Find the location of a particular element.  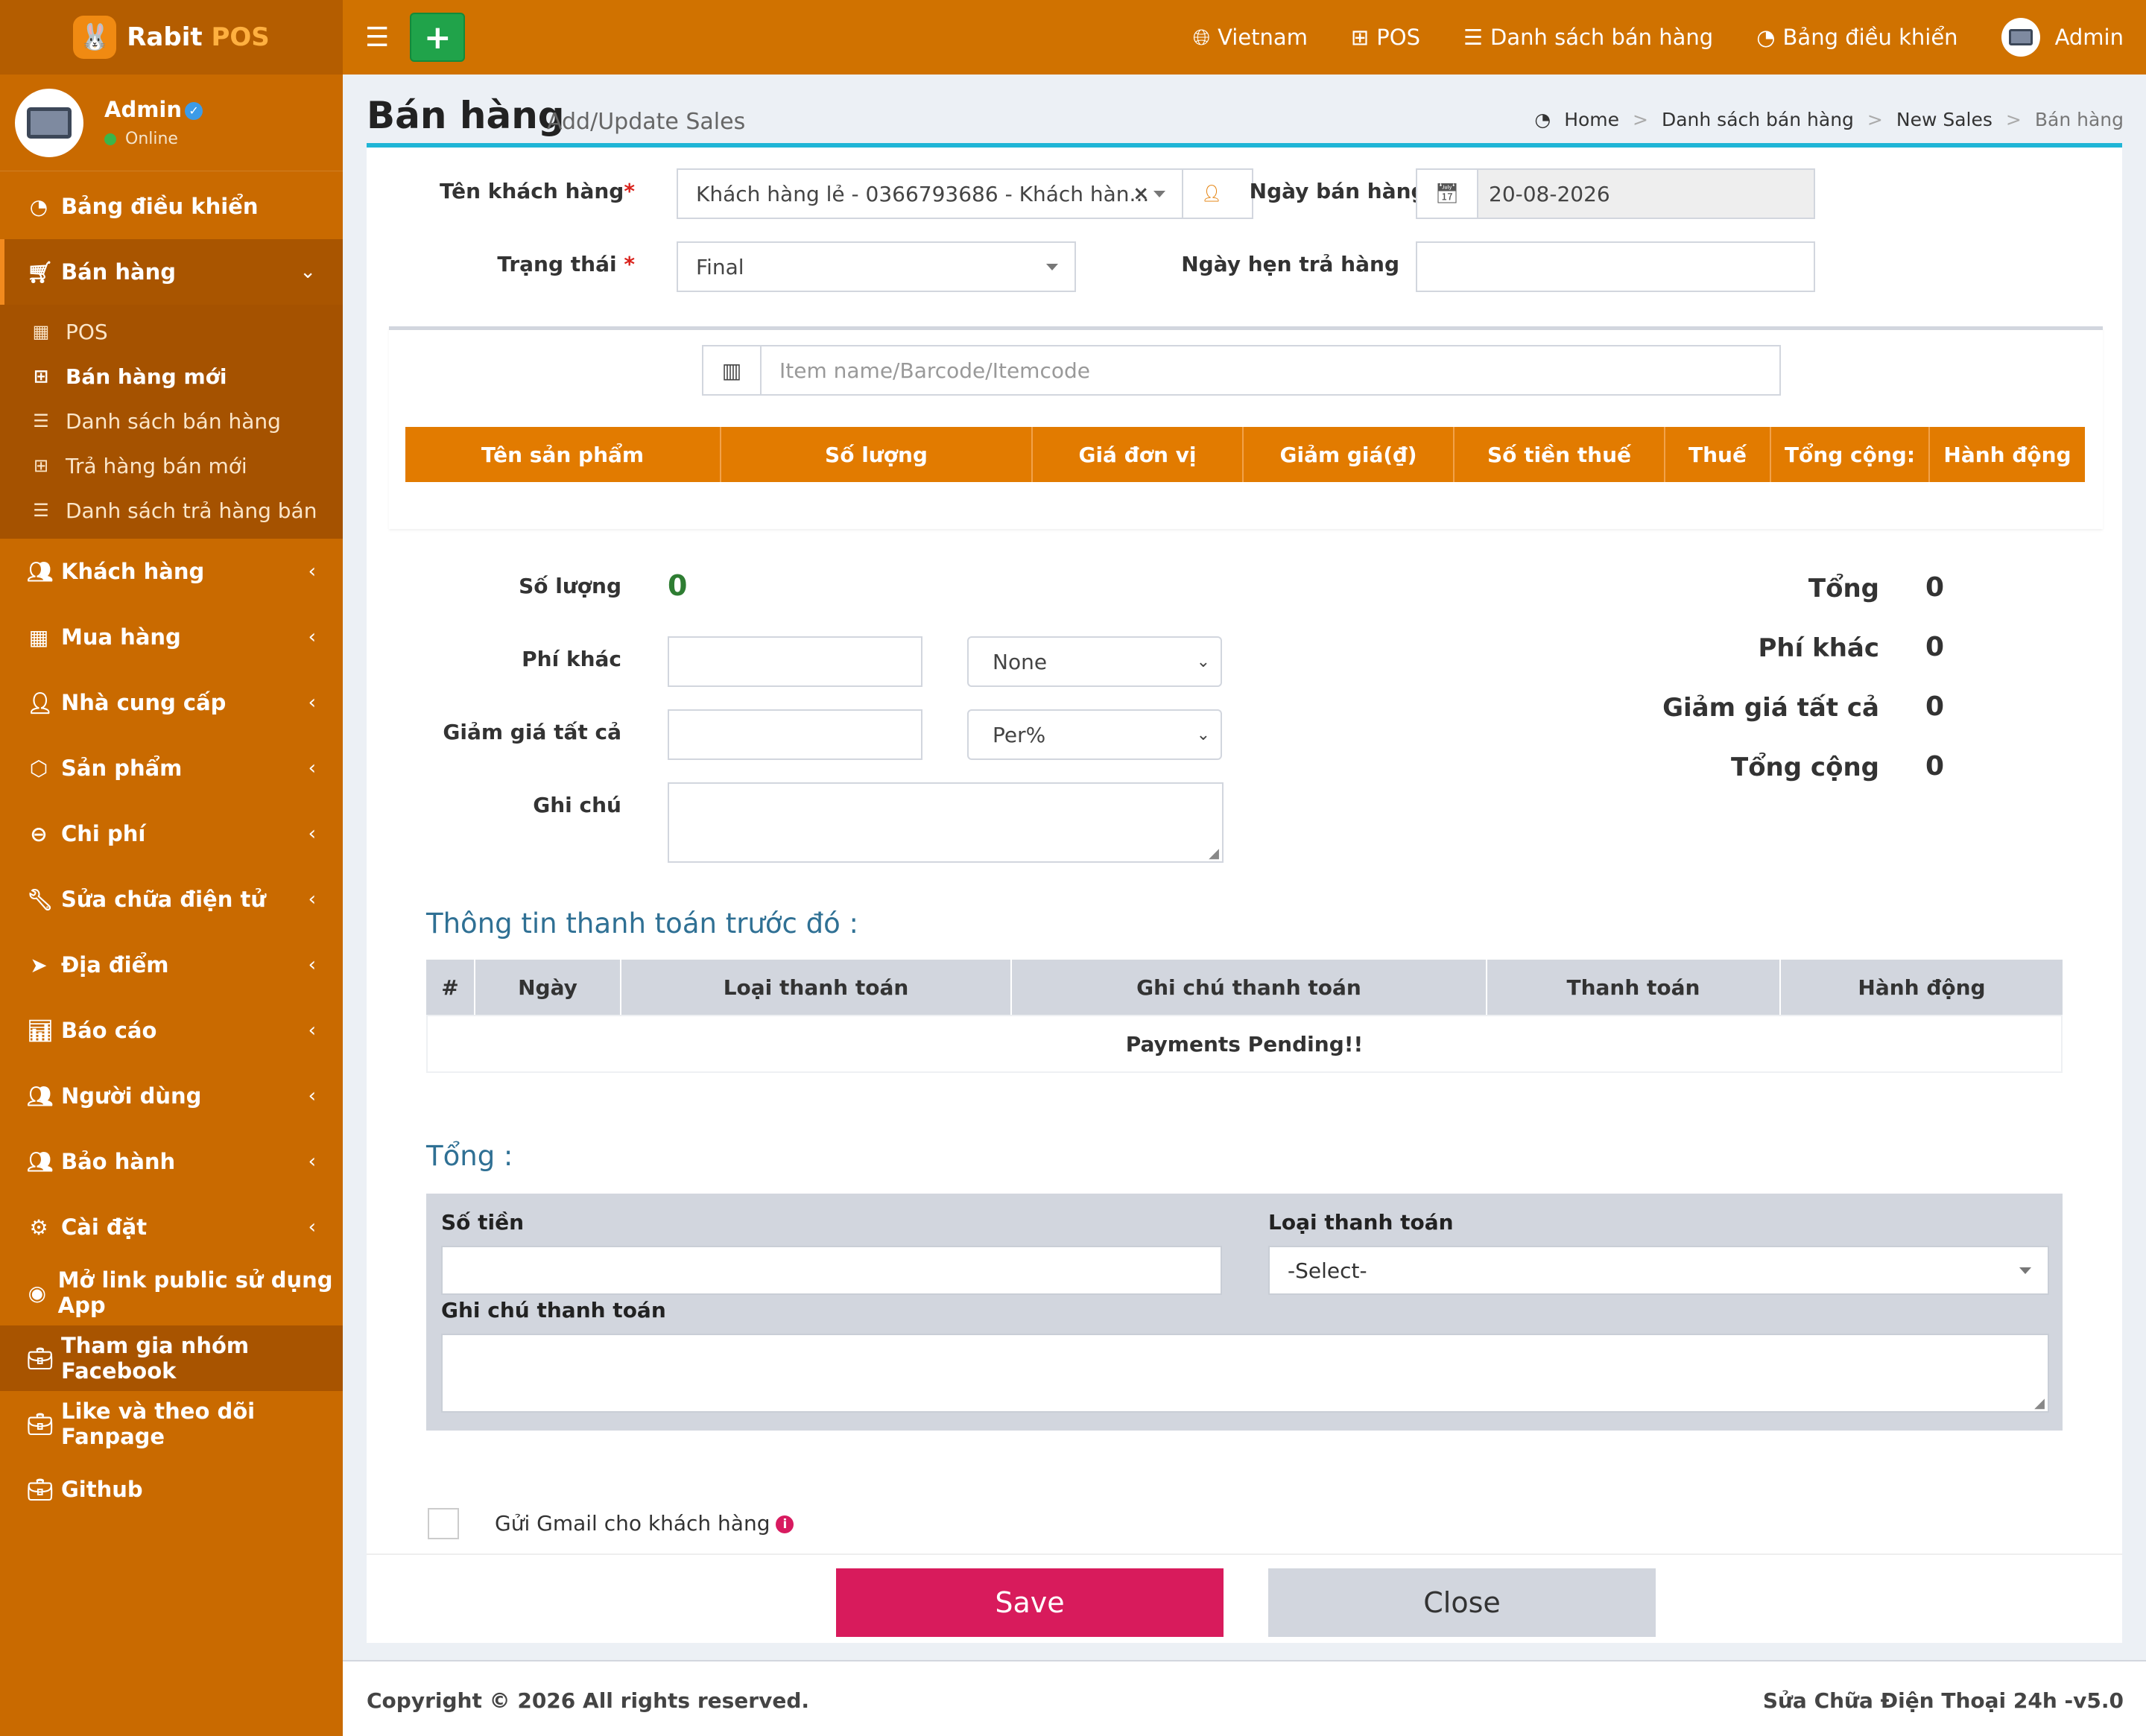

status-label: Trạng thái * is located at coordinates (515, 264).